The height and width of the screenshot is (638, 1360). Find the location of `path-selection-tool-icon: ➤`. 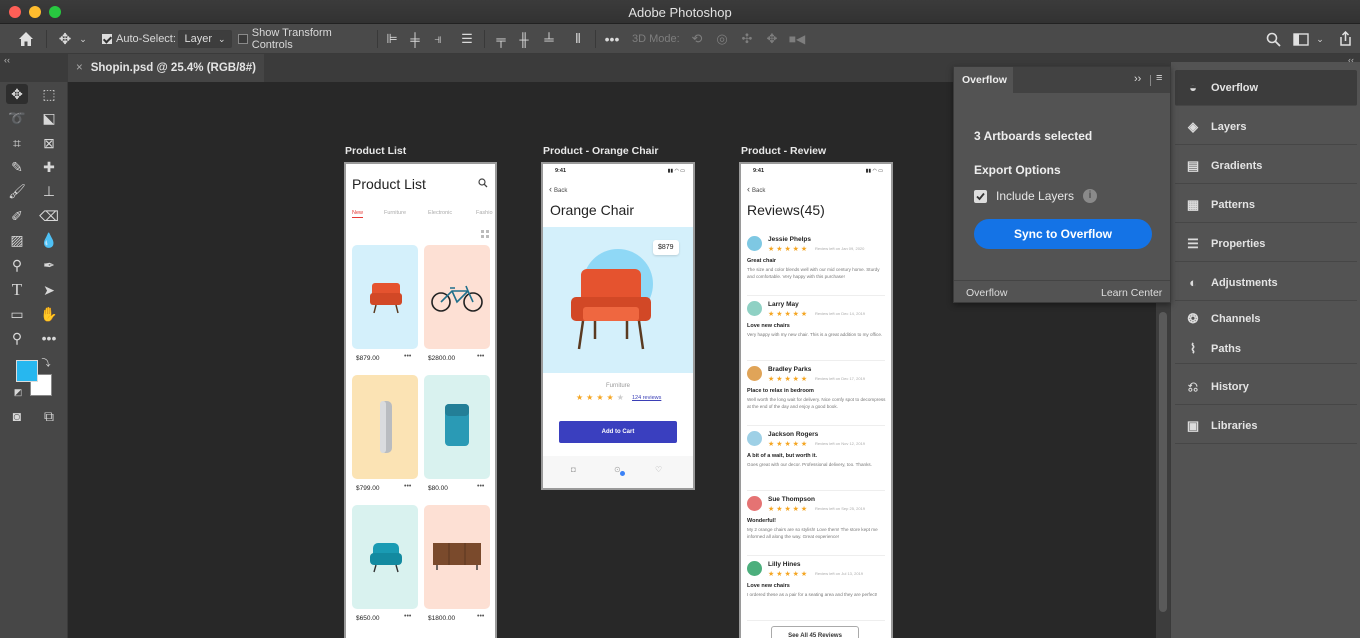

path-selection-tool-icon: ➤ is located at coordinates (49, 290).